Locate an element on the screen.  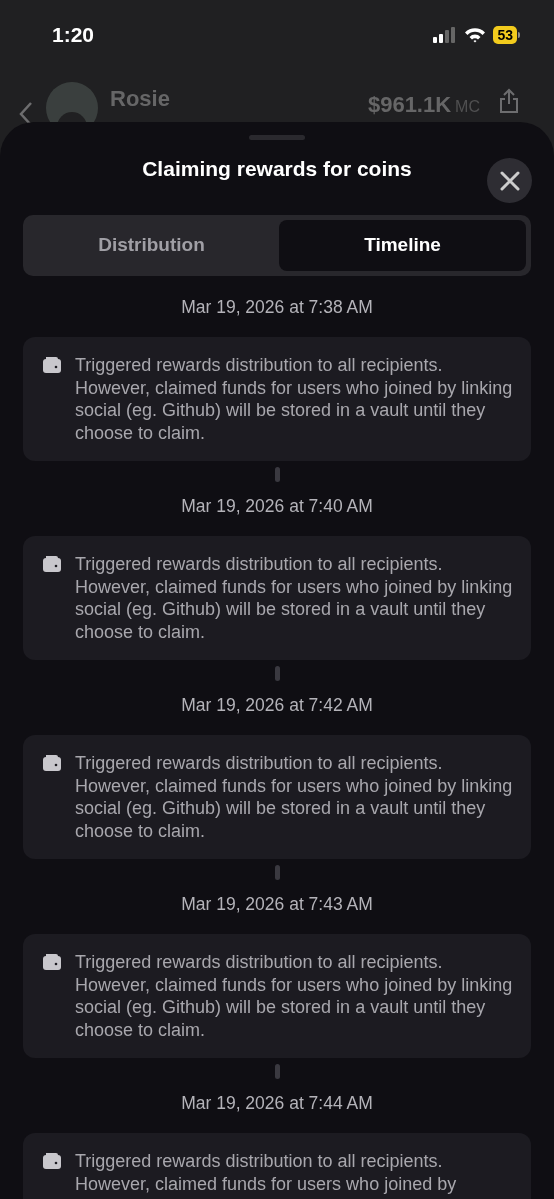
timeline-date: Mar 19, 2026 at 7:40 AM is located at coordinates (277, 506).